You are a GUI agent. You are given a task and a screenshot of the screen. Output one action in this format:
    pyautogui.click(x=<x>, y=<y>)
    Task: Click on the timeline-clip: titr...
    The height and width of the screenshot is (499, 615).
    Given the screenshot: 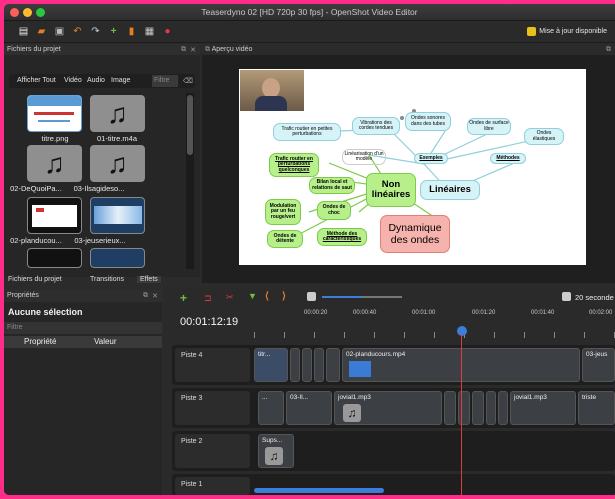 What is the action you would take?
    pyautogui.click(x=271, y=365)
    